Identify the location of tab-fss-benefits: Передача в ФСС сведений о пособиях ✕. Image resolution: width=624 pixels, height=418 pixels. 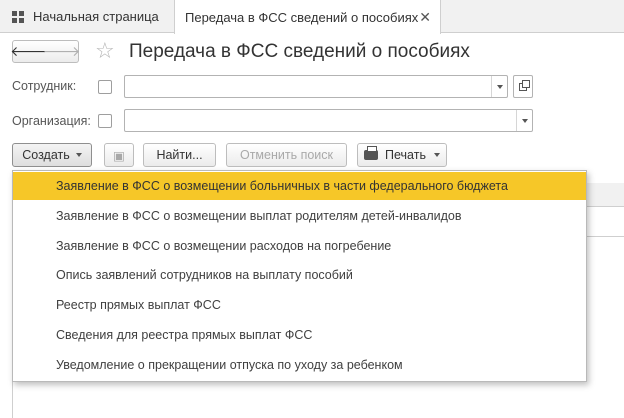
(307, 17).